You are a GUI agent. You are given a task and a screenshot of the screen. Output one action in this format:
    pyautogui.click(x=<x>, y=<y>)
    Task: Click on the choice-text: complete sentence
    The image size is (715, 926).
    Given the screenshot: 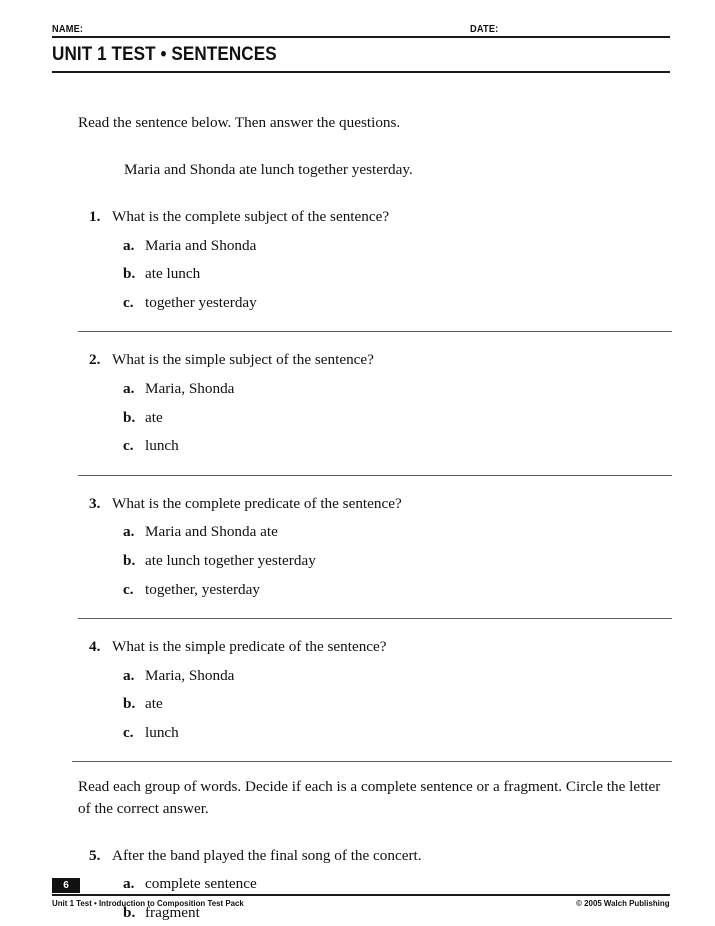 What is the action you would take?
    pyautogui.click(x=201, y=884)
    